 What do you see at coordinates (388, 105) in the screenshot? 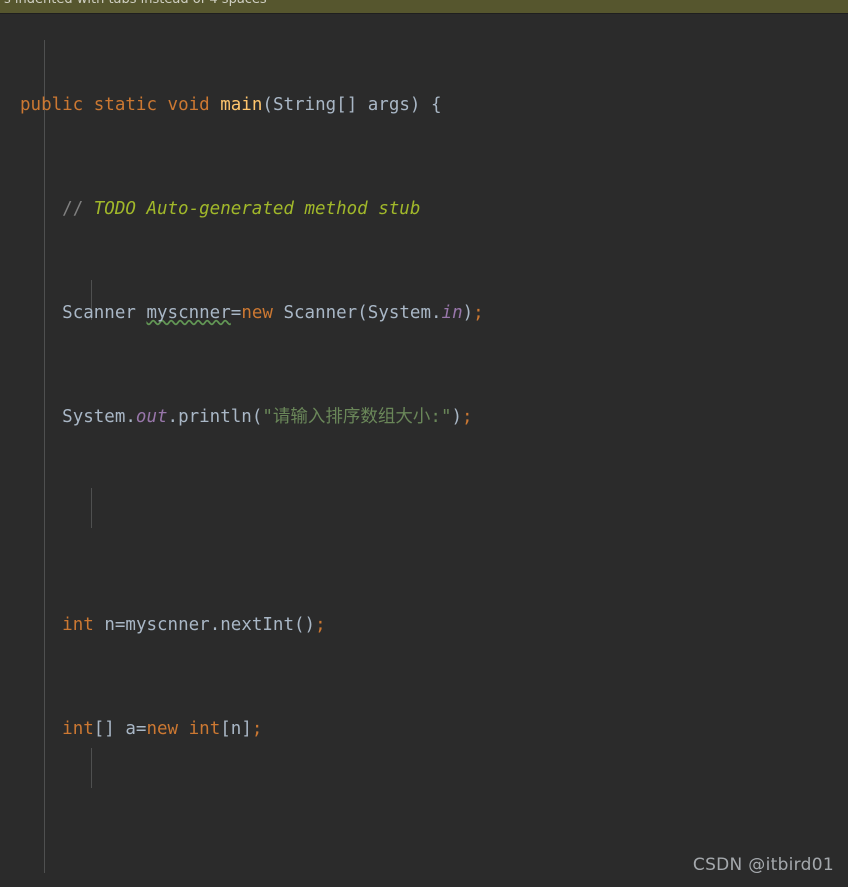
I see `token-param-args: args` at bounding box center [388, 105].